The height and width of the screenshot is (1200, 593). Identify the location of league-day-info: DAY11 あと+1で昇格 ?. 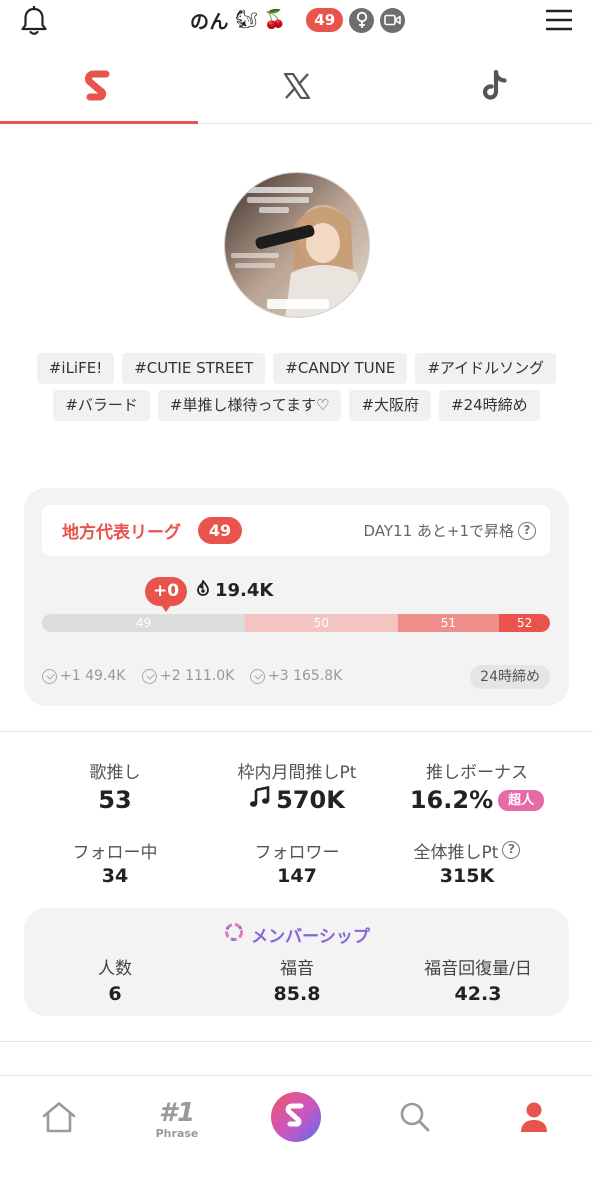
(449, 530).